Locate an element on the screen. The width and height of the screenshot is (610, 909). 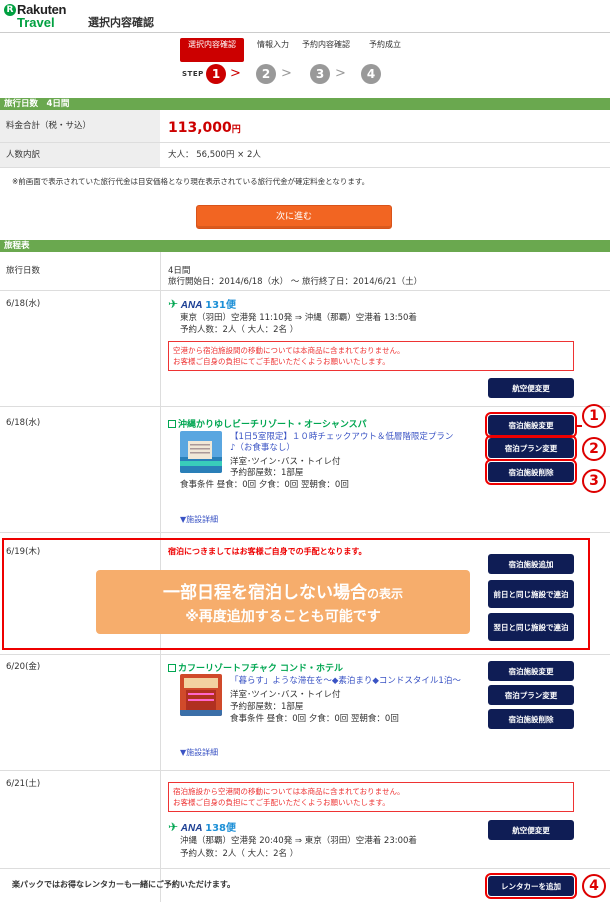
step-1-number: 1 is located at coordinates (216, 74).